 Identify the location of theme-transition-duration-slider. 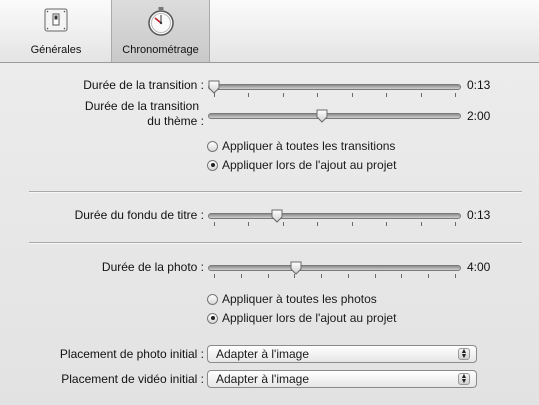
(334, 119).